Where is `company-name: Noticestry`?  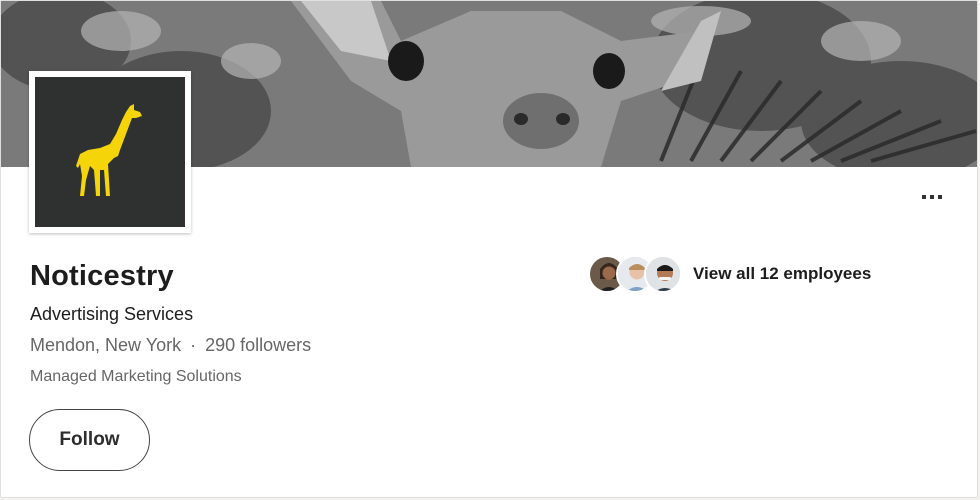 company-name: Noticestry is located at coordinates (102, 276).